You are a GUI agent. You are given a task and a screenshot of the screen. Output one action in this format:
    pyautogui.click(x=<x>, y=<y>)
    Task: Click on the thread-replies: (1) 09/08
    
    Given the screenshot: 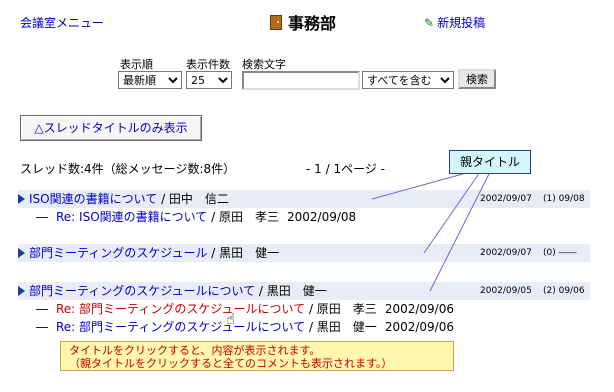 What is the action you would take?
    pyautogui.click(x=564, y=199)
    